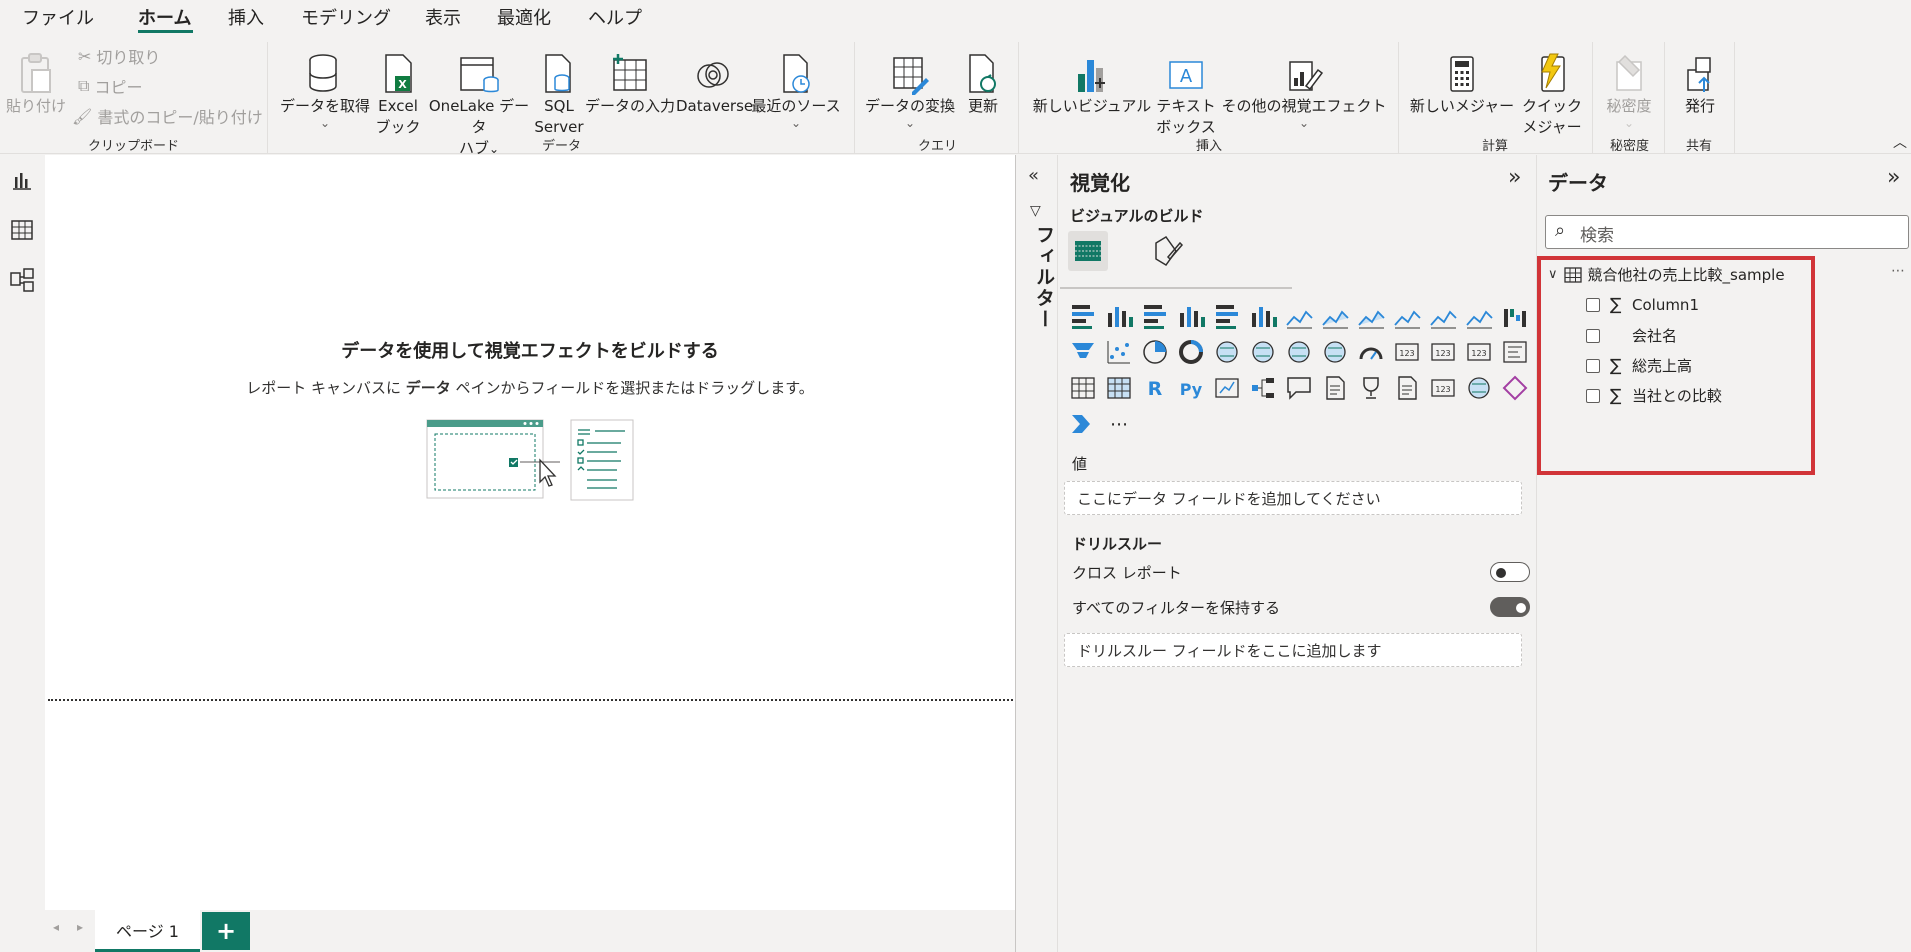 The height and width of the screenshot is (952, 1911). Describe the element at coordinates (1227, 388) in the screenshot. I see `key-influencers-icon` at that location.